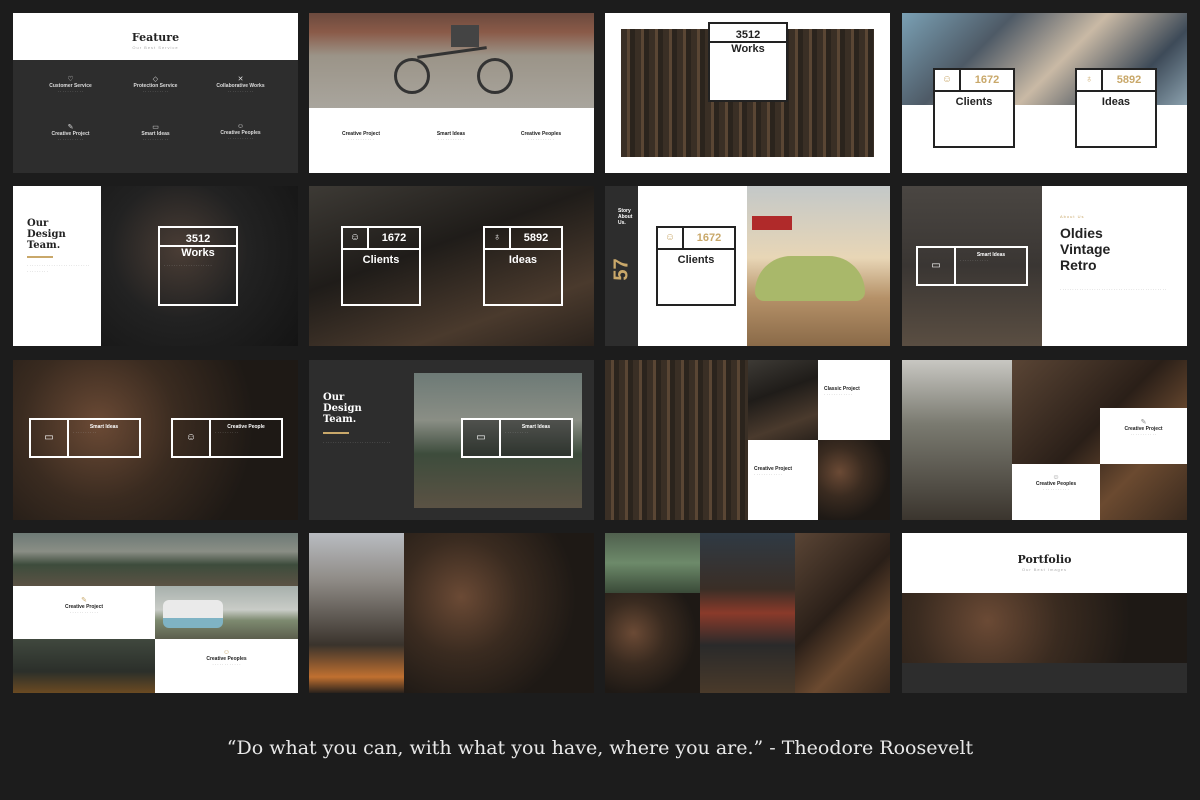 This screenshot has width=1200, height=800. I want to click on slide-collage, so click(747, 613).